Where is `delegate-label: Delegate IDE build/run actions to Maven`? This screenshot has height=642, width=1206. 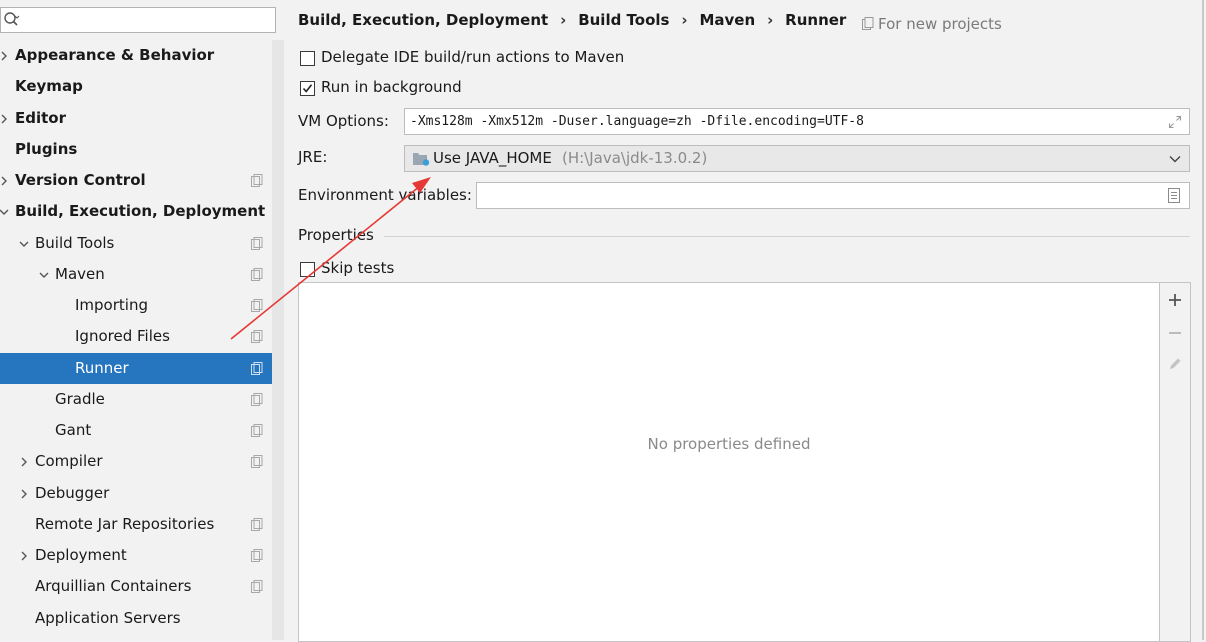
delegate-label: Delegate IDE build/run actions to Maven is located at coordinates (473, 57).